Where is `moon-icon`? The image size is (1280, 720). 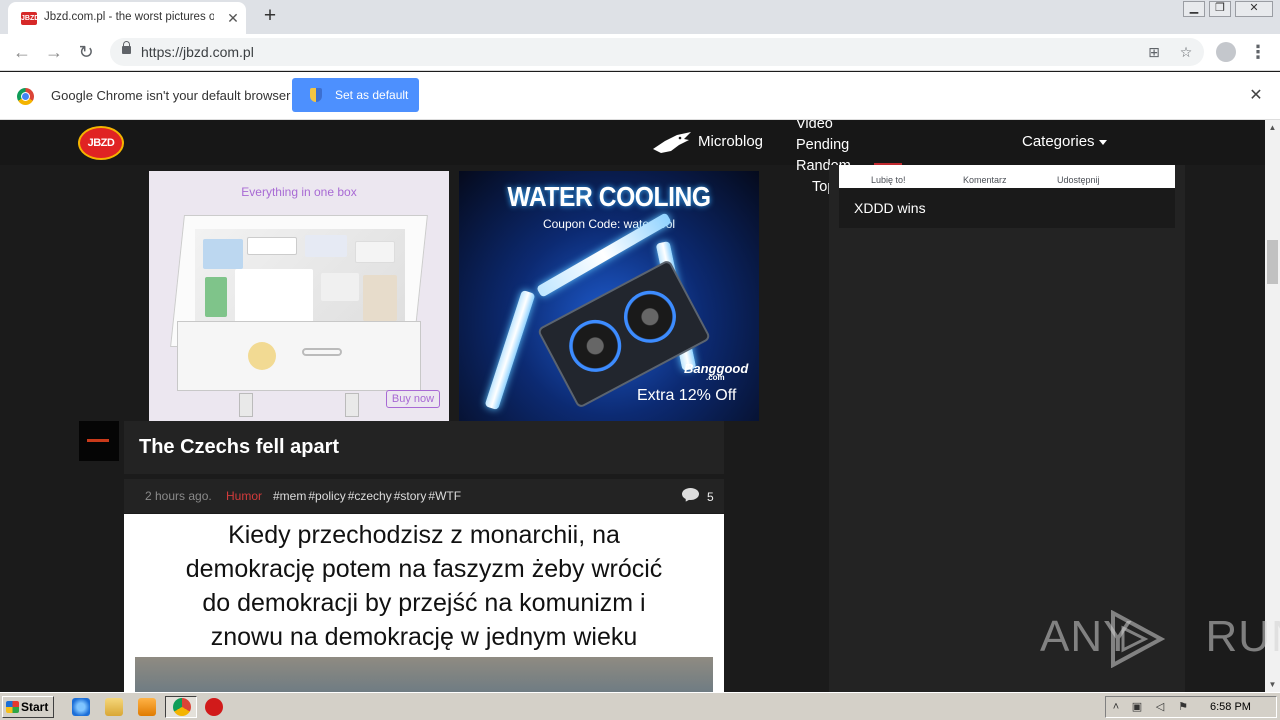 moon-icon is located at coordinates (262, 356).